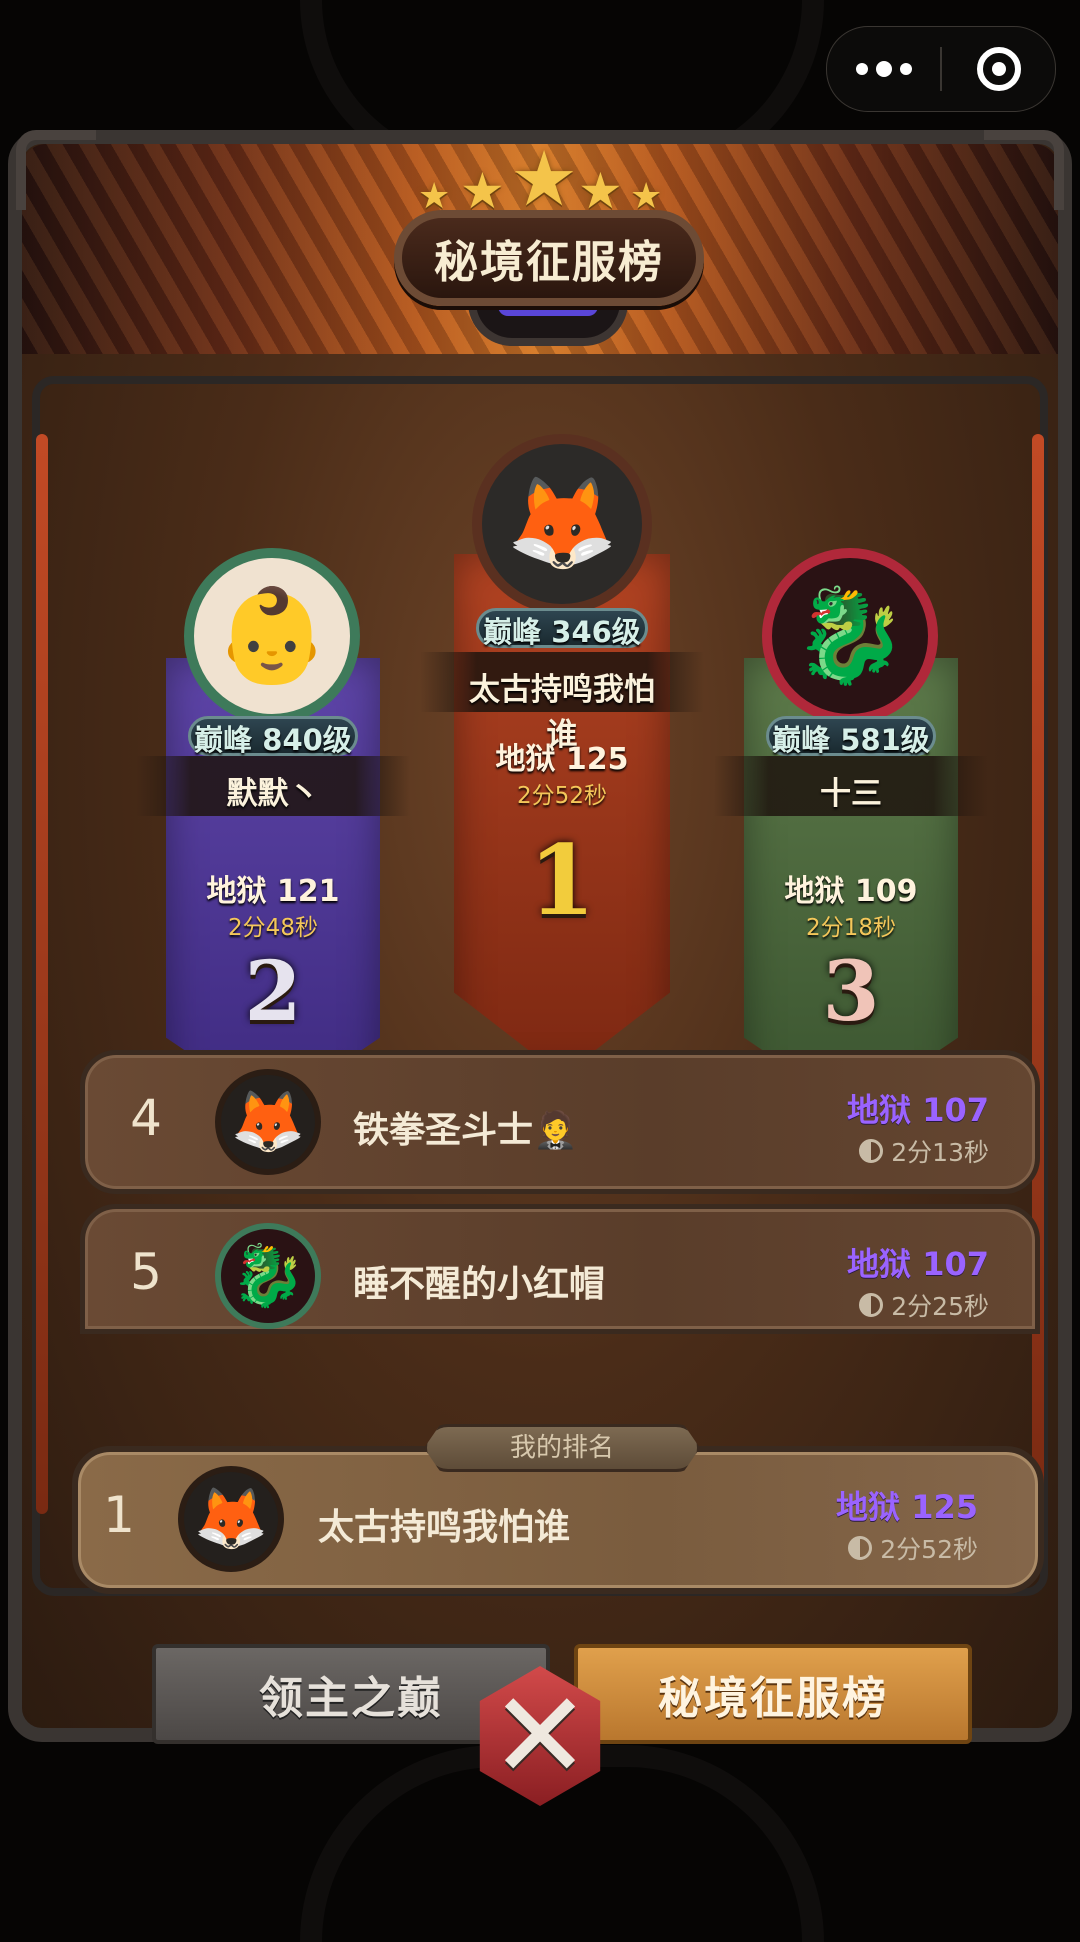  I want to click on time-label: 2分48秒, so click(273, 928).